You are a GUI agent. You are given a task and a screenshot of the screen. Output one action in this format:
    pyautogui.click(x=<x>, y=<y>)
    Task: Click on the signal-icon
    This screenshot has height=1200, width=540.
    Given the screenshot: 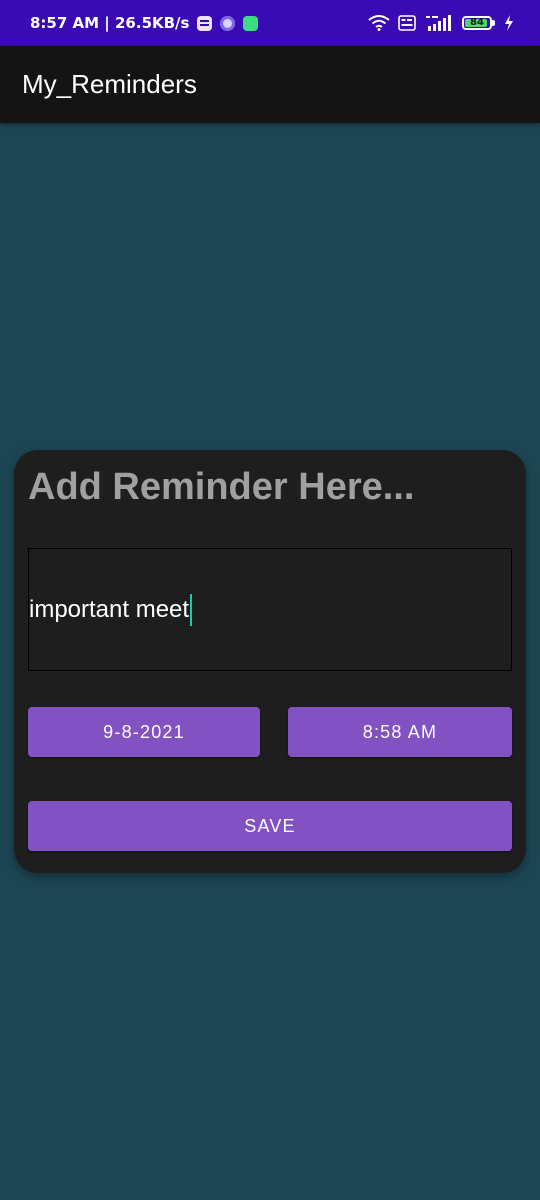 What is the action you would take?
    pyautogui.click(x=438, y=23)
    